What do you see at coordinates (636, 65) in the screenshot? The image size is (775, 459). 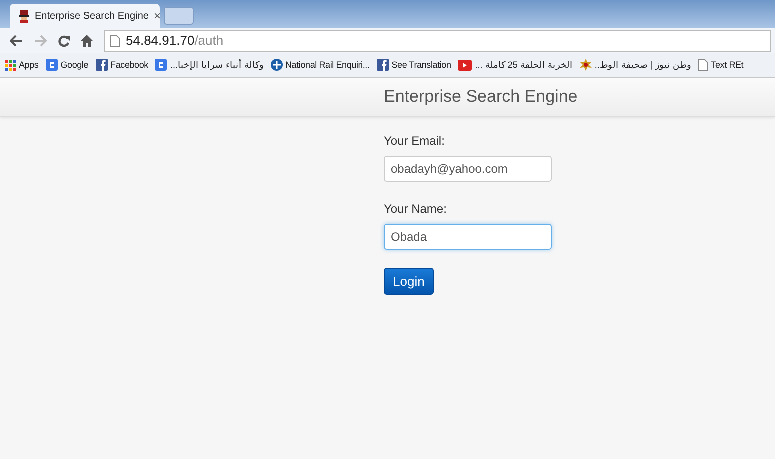 I see `bookmark-link: وطن نيوز | صحيفة الوط..` at bounding box center [636, 65].